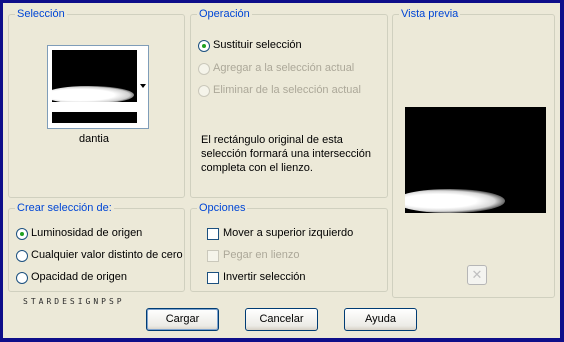 The image size is (564, 342). I want to click on radio-opacidad, so click(22, 278).